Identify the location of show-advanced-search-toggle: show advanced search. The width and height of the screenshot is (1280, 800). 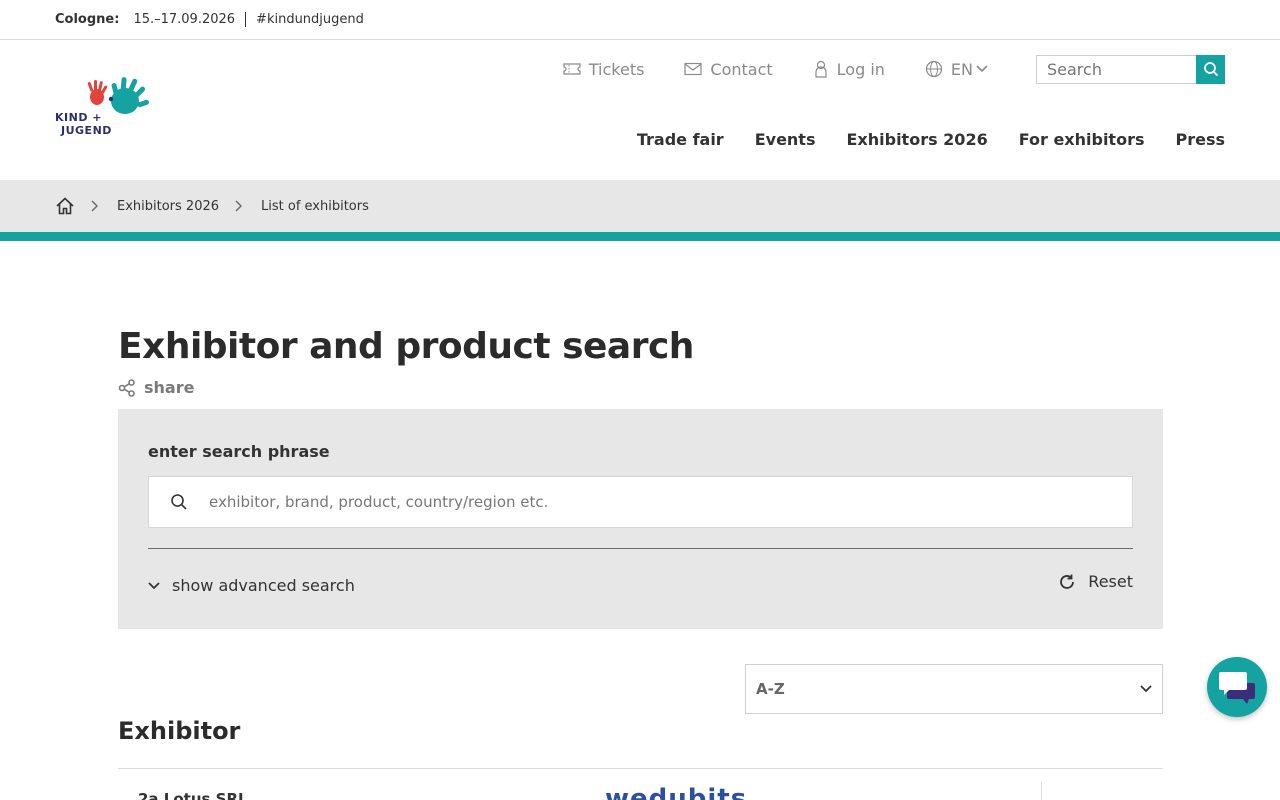
(251, 585).